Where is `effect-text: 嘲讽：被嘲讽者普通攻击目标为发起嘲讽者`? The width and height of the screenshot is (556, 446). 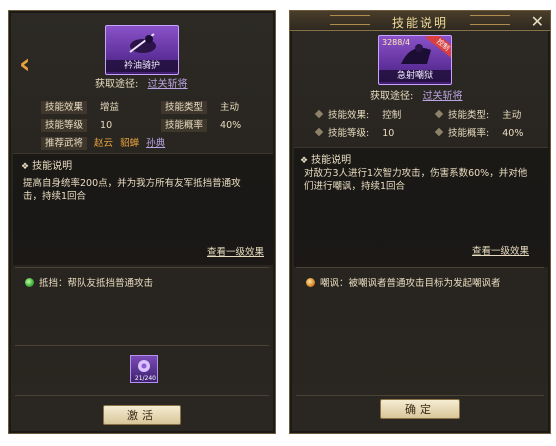 effect-text: 嘲讽：被嘲讽者普通攻击目标为发起嘲讽者 is located at coordinates (410, 283).